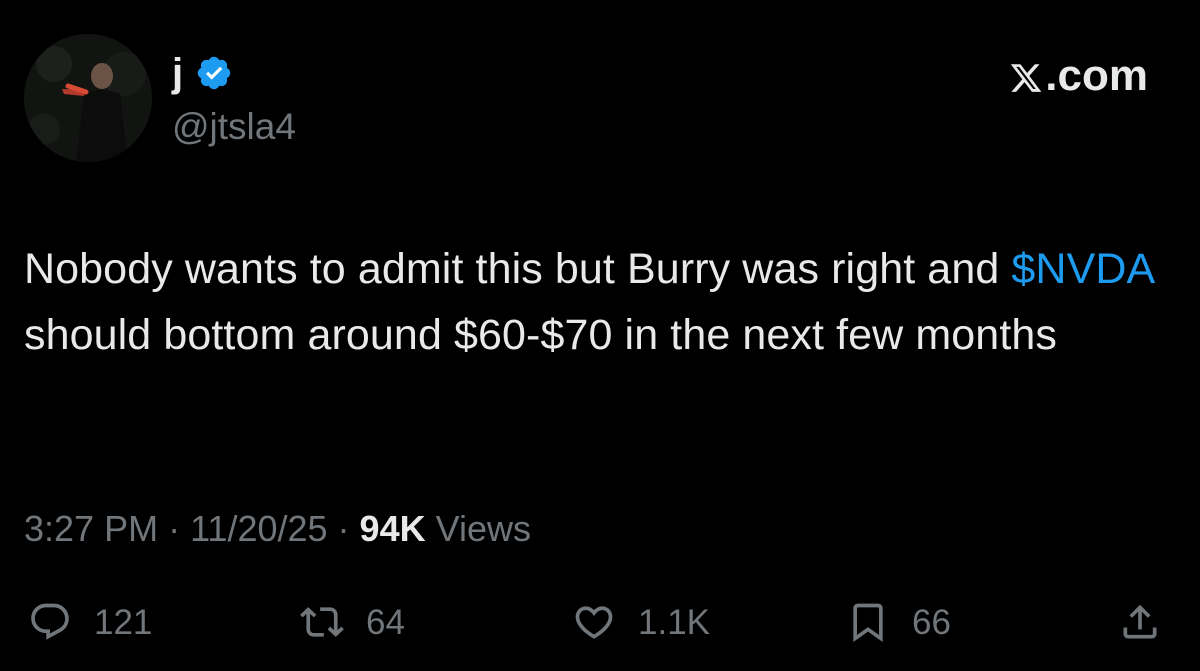 The image size is (1200, 671). What do you see at coordinates (91, 528) in the screenshot?
I see `tweet-time: 3:27 PM` at bounding box center [91, 528].